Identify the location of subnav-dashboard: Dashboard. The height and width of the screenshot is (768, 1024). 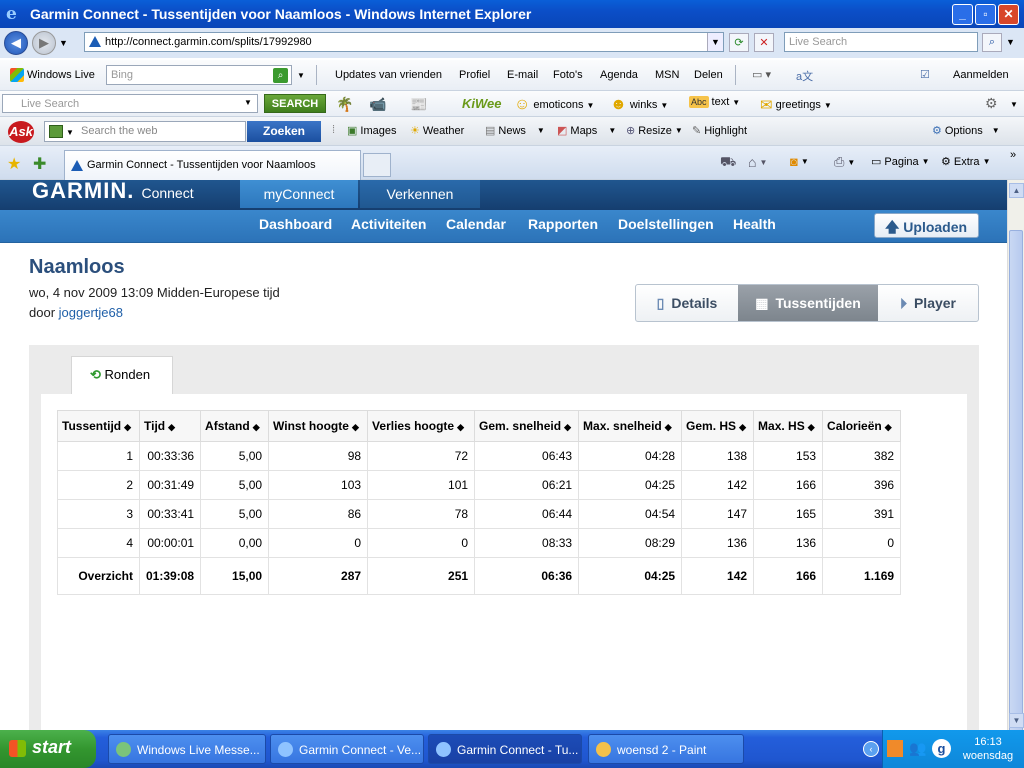
(295, 224).